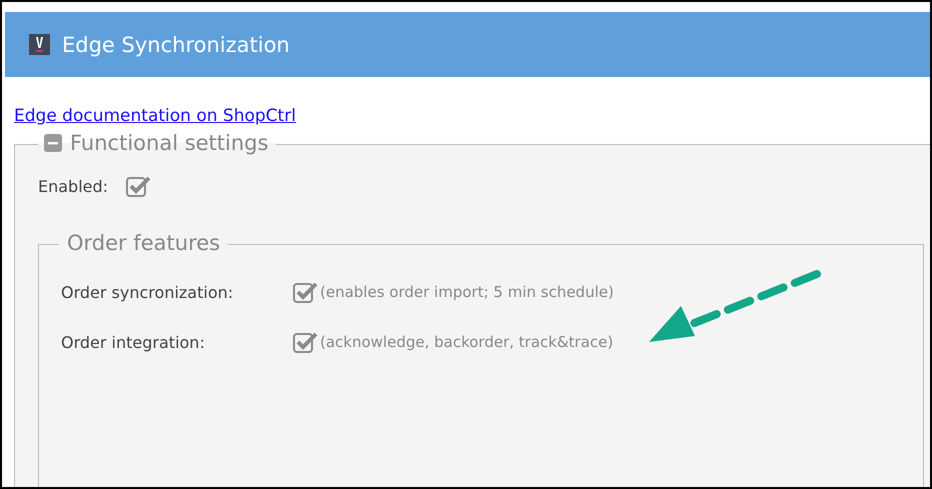  I want to click on documentation-link: Edge documentation on ShopCtrl, so click(155, 116).